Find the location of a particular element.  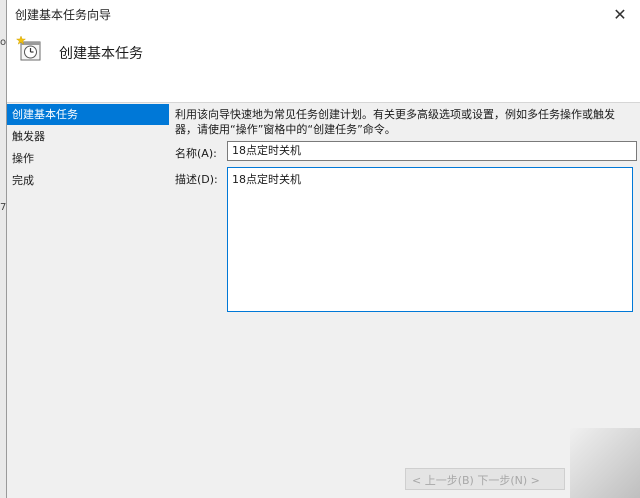

previous-button: < 上一步(B) 下一步(N) > is located at coordinates (485, 479).